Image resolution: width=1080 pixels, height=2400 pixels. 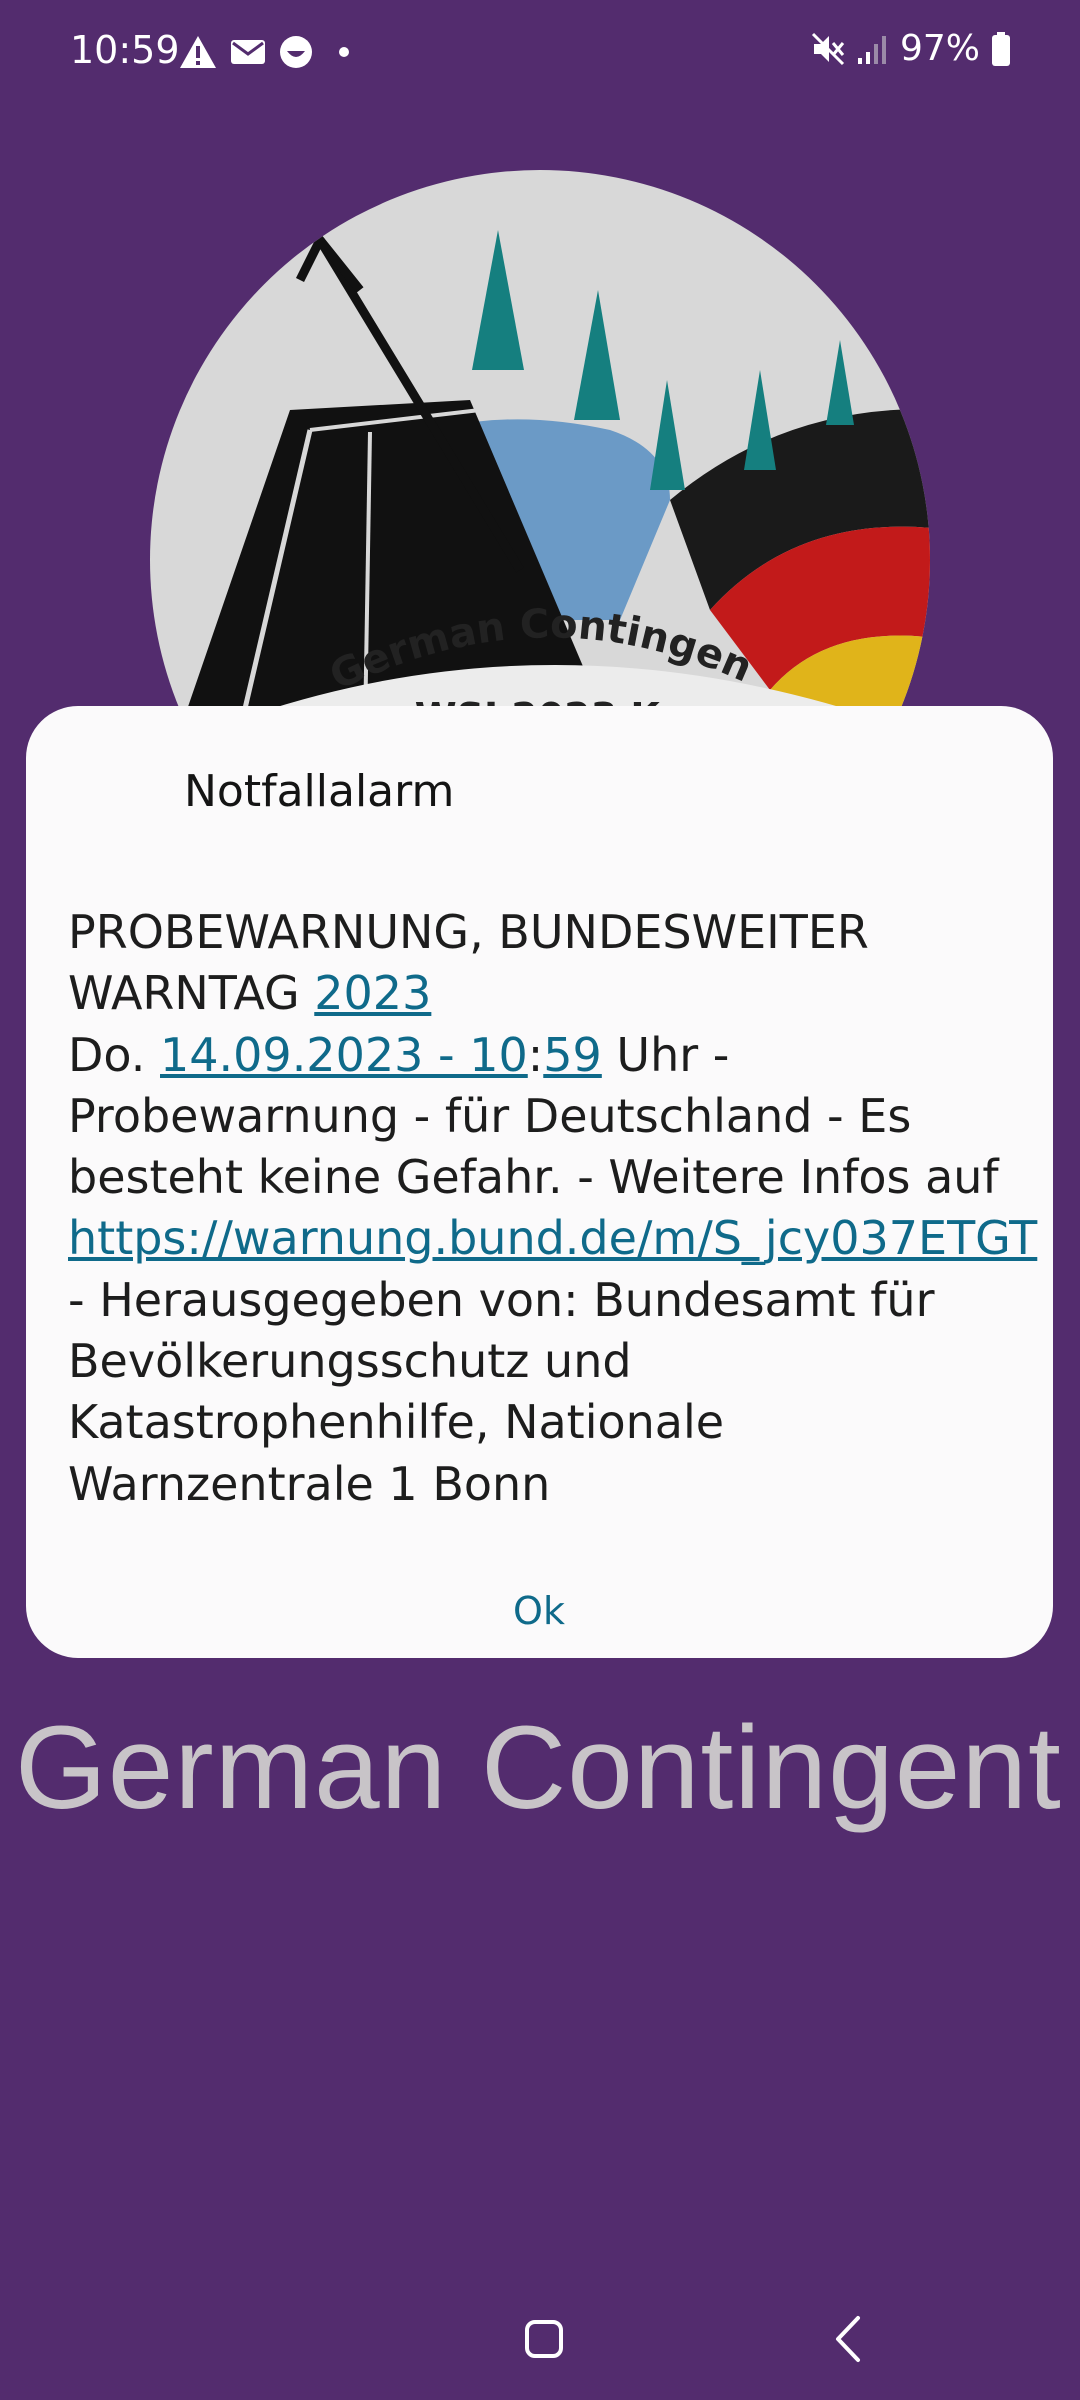 What do you see at coordinates (344, 1055) in the screenshot?
I see `link-date: 14.09.2023 - 10` at bounding box center [344, 1055].